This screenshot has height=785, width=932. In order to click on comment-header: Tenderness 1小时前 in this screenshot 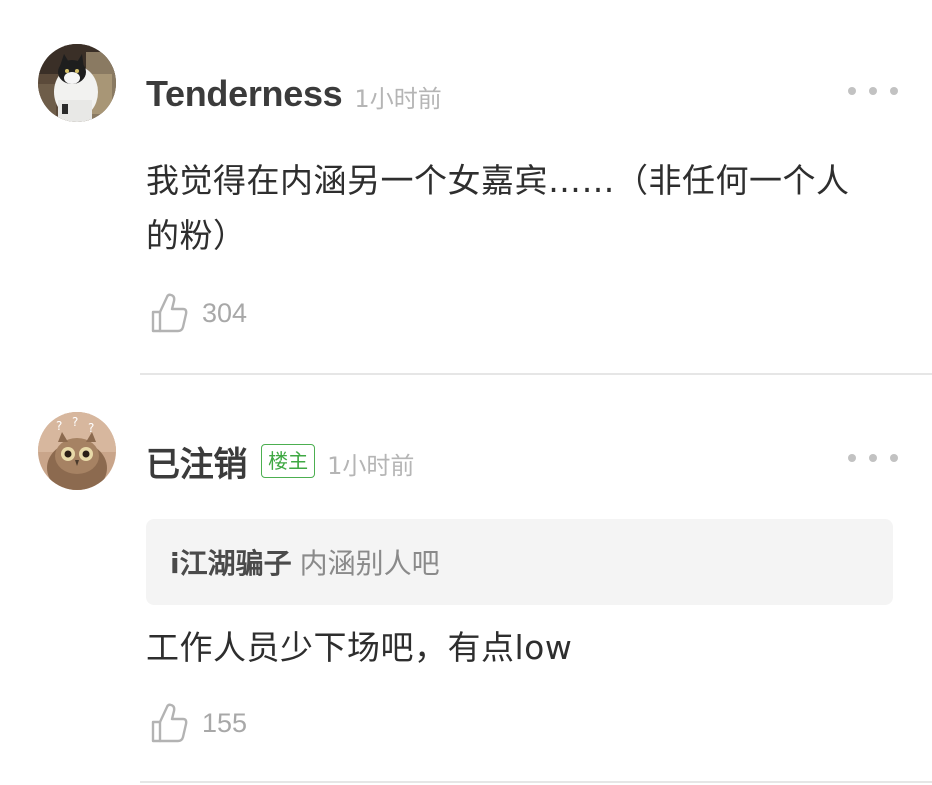, I will do `click(294, 94)`.